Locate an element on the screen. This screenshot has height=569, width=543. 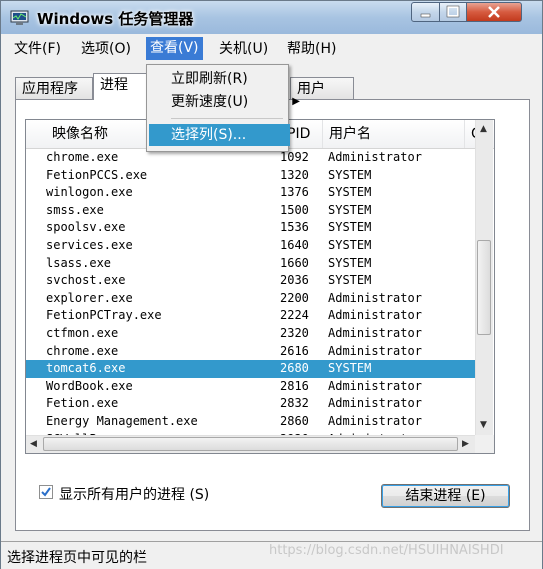
process-pid: 2200 is located at coordinates (294, 297).